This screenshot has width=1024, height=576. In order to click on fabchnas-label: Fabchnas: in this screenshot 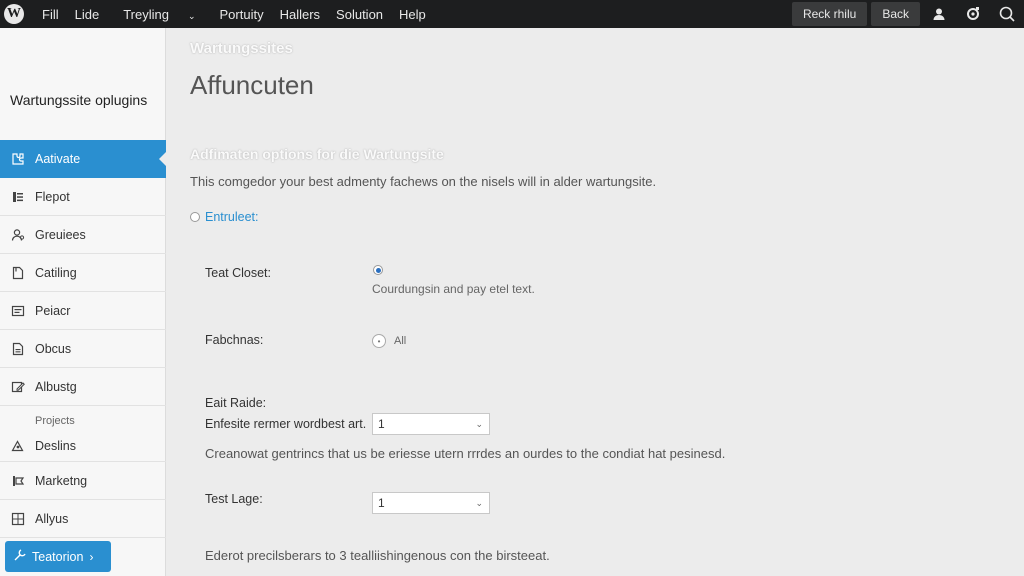, I will do `click(234, 340)`.